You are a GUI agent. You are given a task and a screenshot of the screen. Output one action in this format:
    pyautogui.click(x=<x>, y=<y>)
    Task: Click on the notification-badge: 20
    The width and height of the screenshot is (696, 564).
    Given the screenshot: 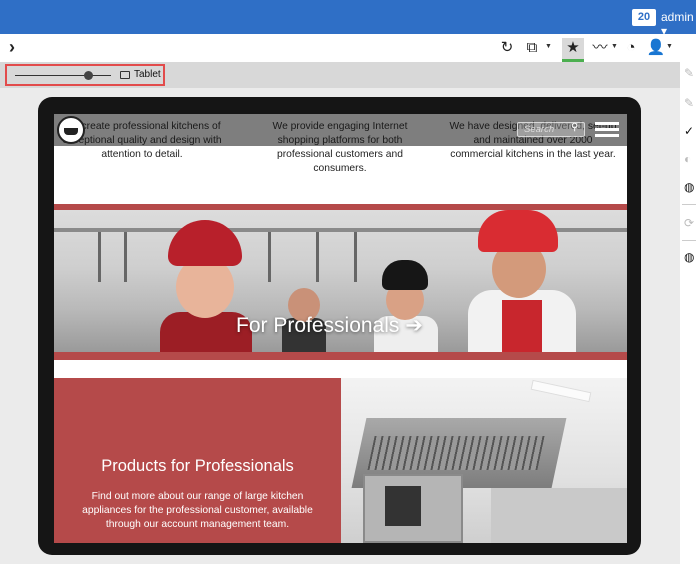 What is the action you would take?
    pyautogui.click(x=644, y=17)
    